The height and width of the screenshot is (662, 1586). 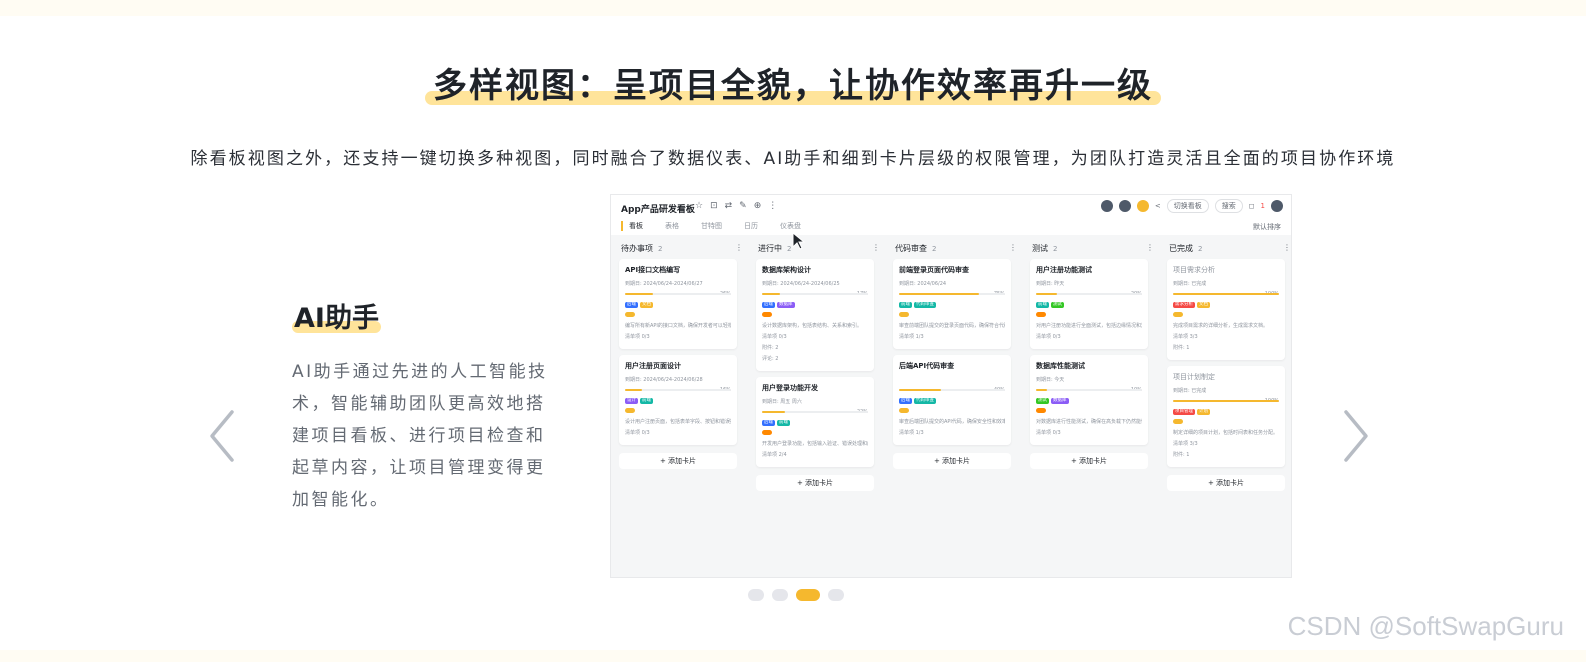 What do you see at coordinates (632, 226) in the screenshot?
I see `tab-kanban: 看板` at bounding box center [632, 226].